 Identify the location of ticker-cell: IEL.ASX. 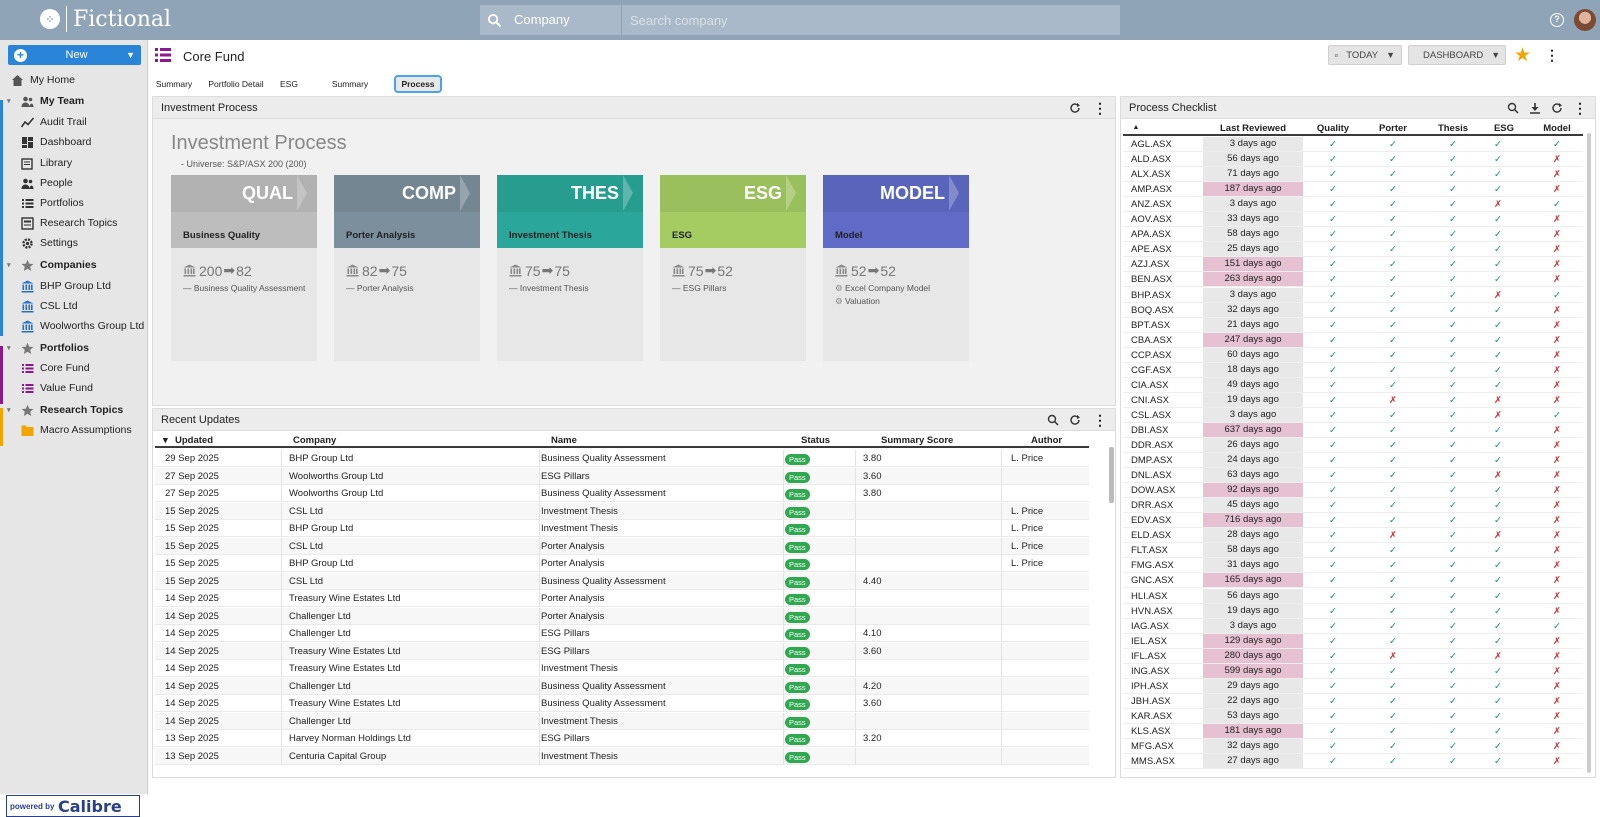
(1149, 641).